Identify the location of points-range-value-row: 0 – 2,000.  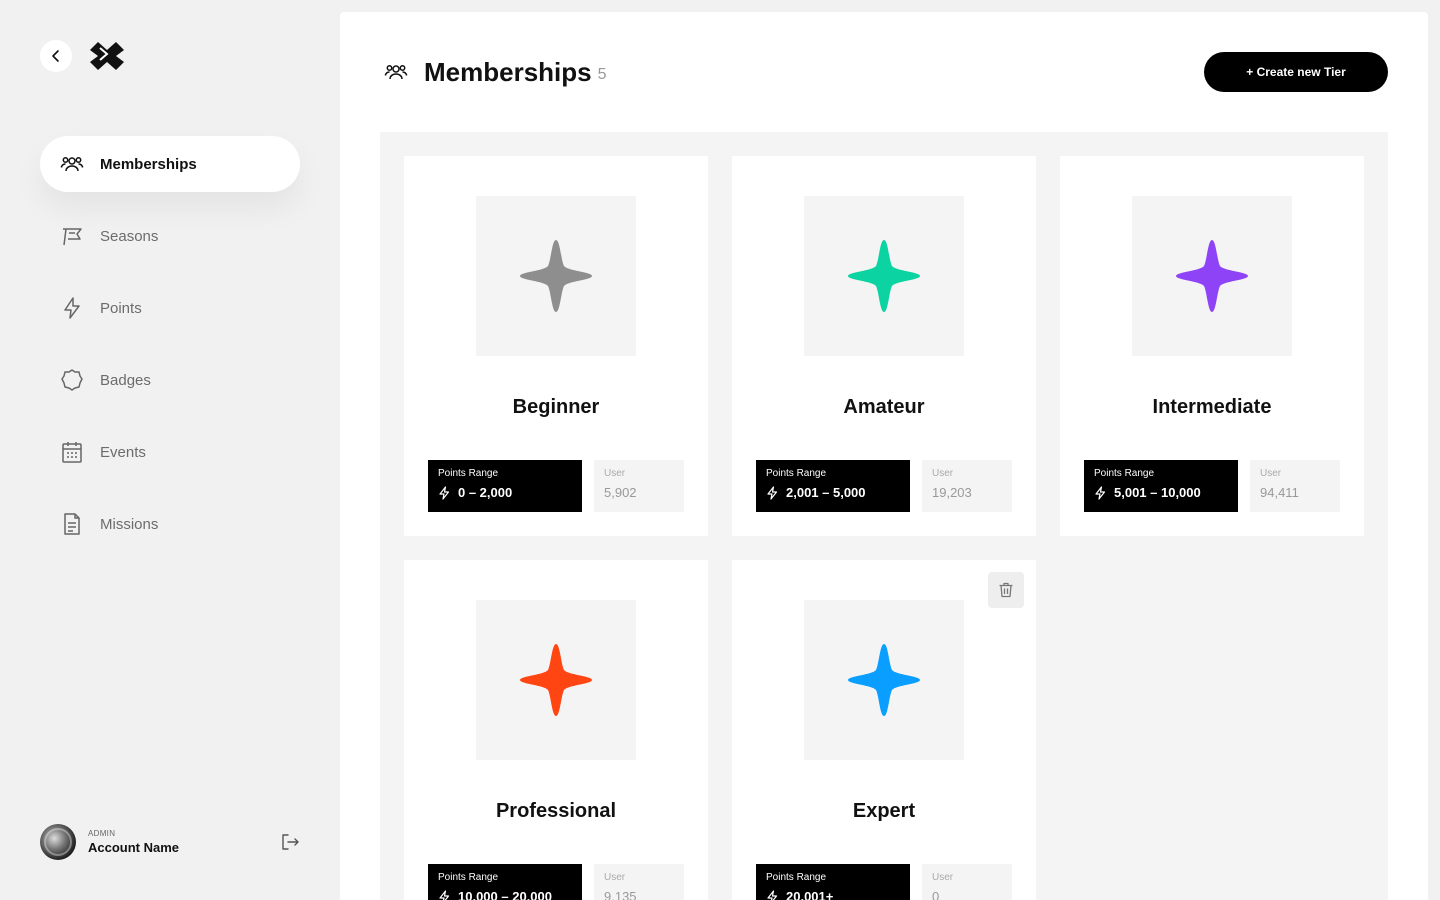
(505, 492).